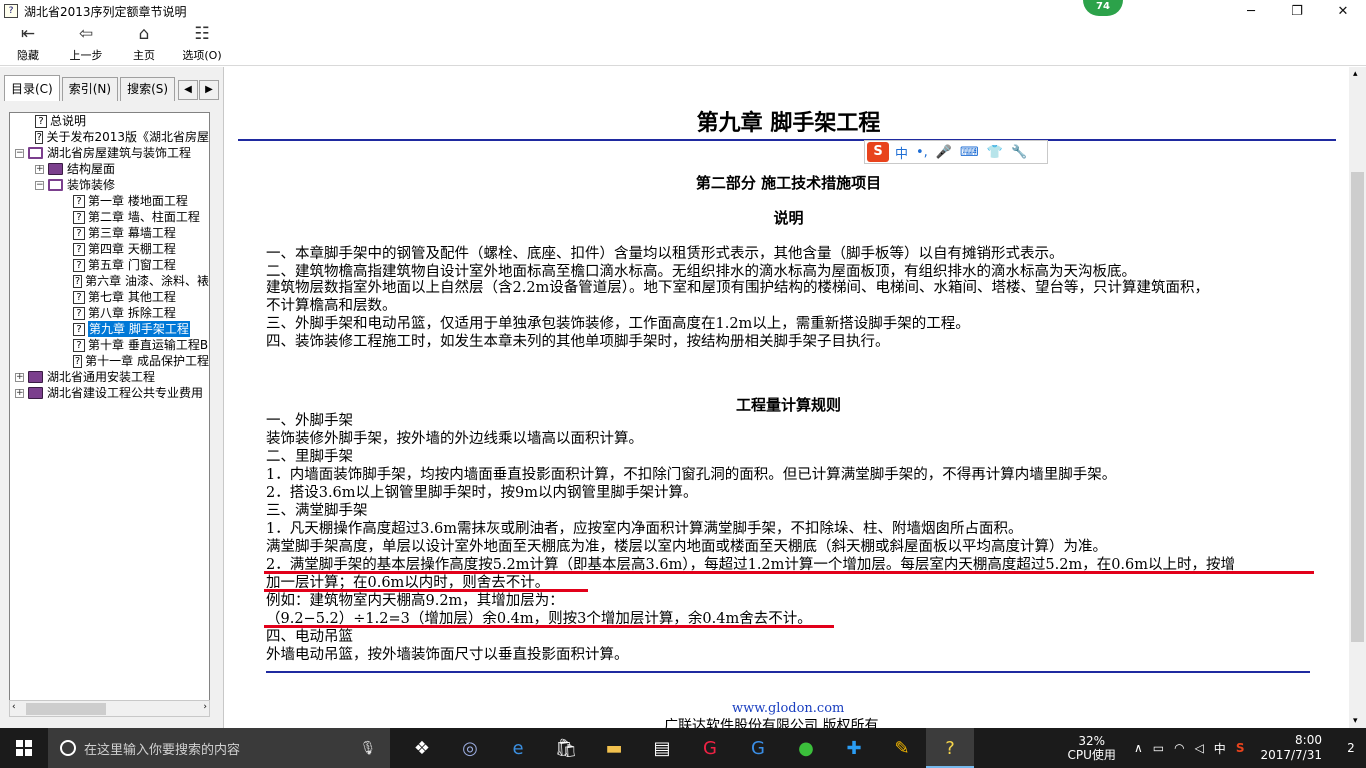 This screenshot has width=1366, height=768. What do you see at coordinates (1343, 11) in the screenshot?
I see `close-button: ✕` at bounding box center [1343, 11].